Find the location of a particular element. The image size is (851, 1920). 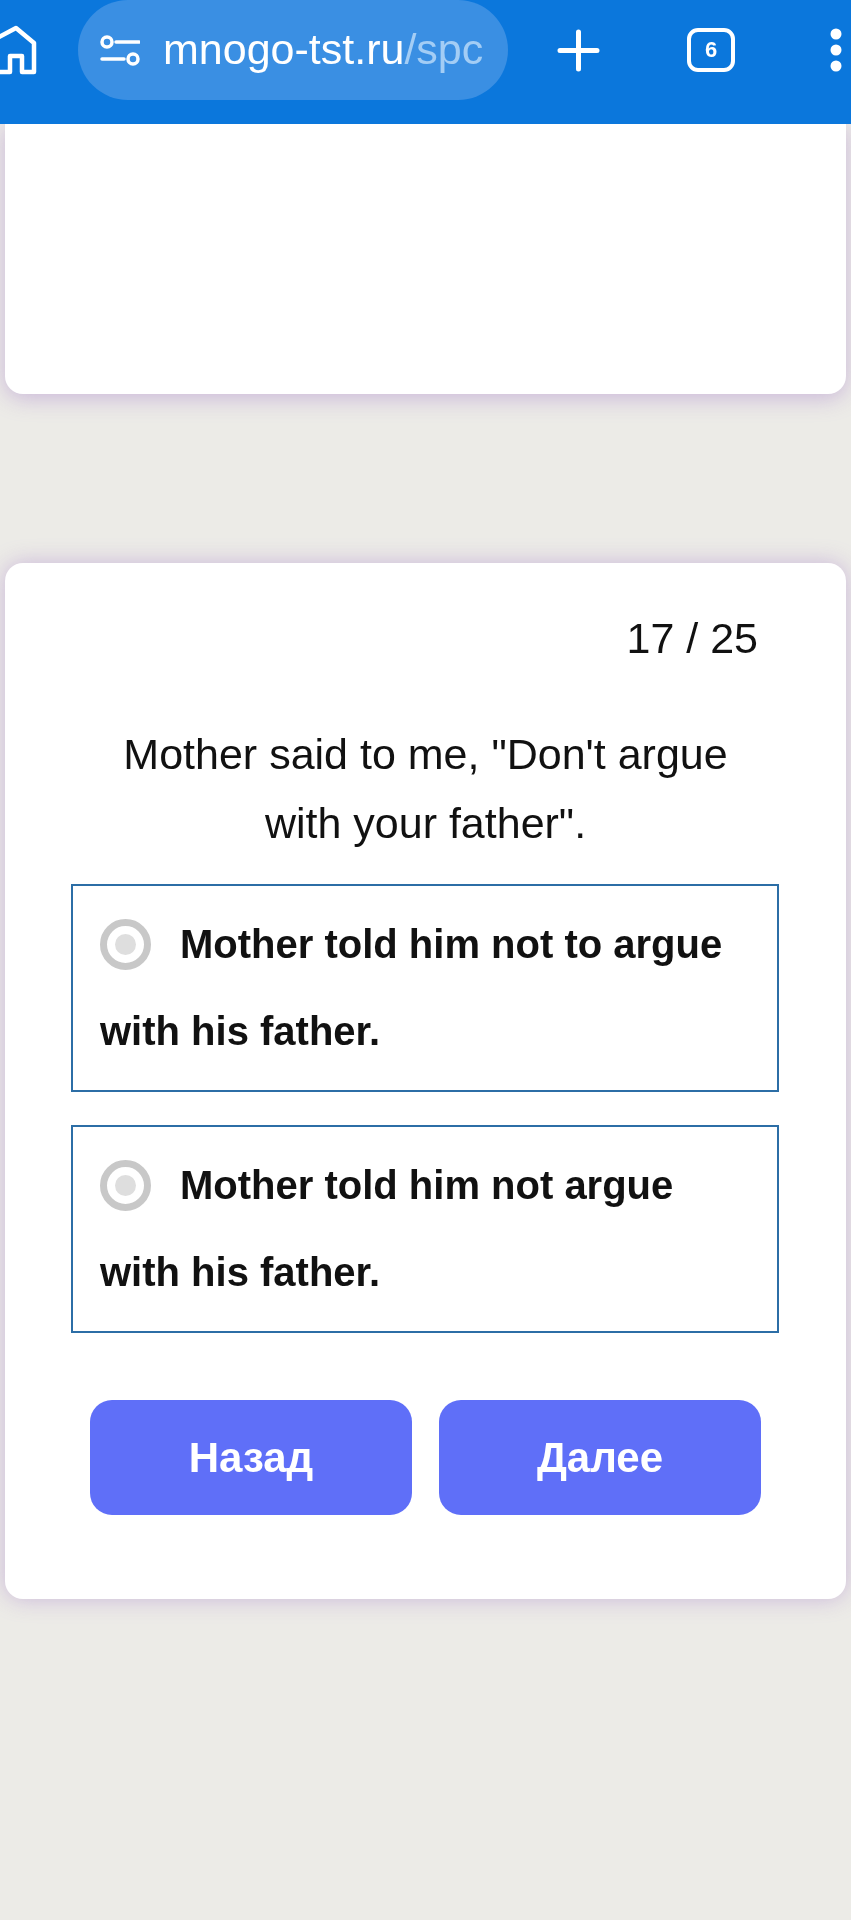

answer-option: Mother told him not to argue with his father. is located at coordinates (425, 988).